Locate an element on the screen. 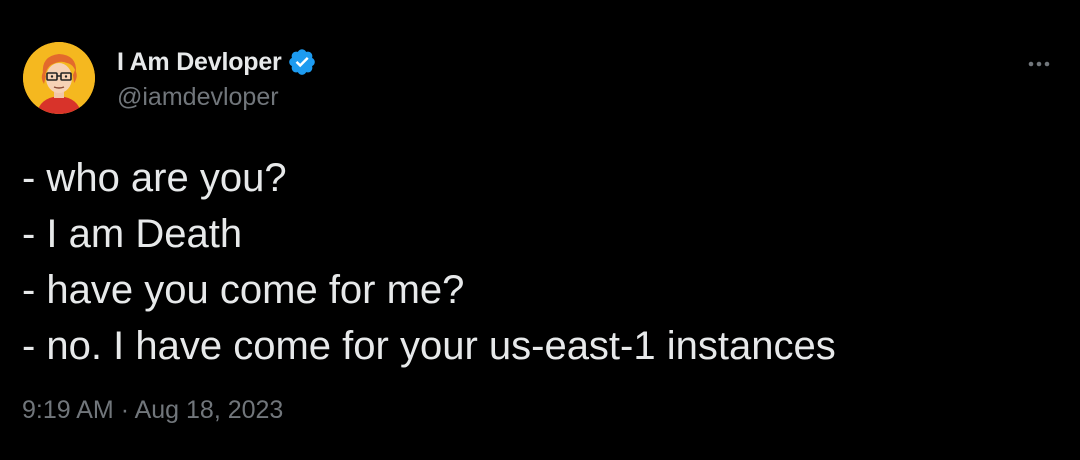 The height and width of the screenshot is (460, 1080). author-avatar is located at coordinates (59, 78).